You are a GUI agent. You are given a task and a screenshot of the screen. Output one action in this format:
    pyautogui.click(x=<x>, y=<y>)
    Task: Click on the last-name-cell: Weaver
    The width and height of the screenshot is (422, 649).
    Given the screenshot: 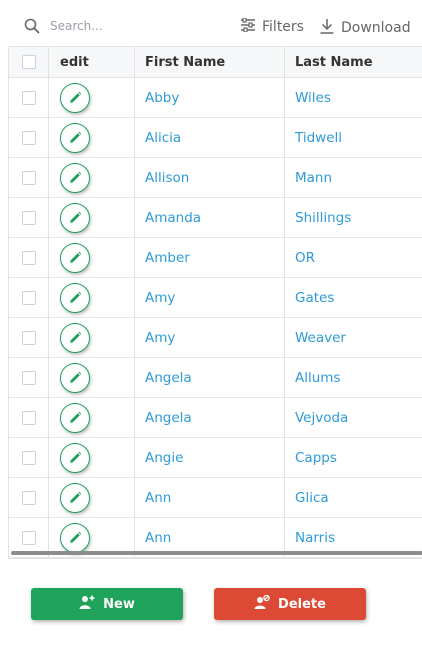 What is the action you would take?
    pyautogui.click(x=353, y=337)
    